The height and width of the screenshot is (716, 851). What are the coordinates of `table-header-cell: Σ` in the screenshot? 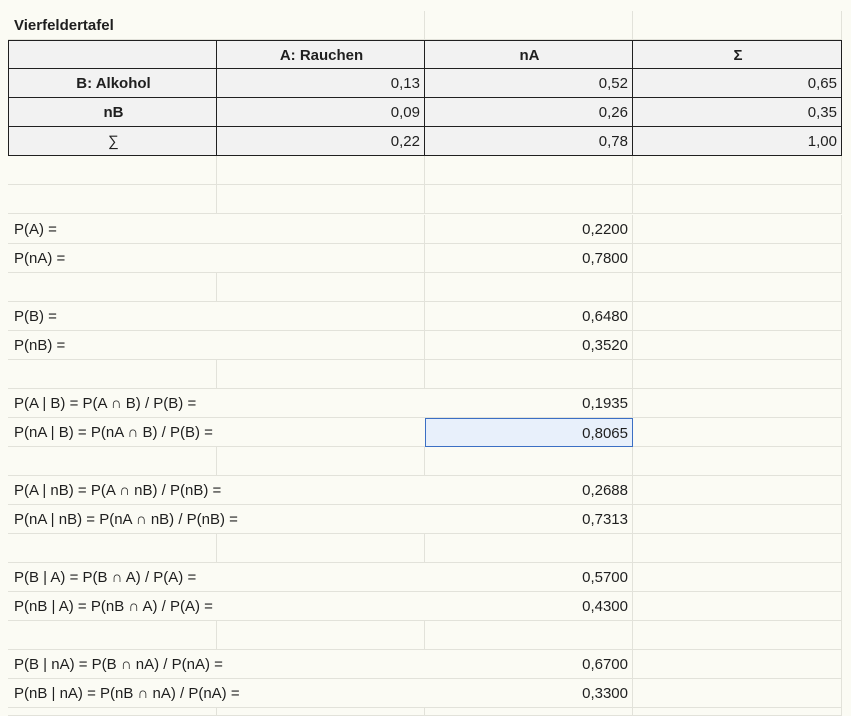 It's located at (737, 54).